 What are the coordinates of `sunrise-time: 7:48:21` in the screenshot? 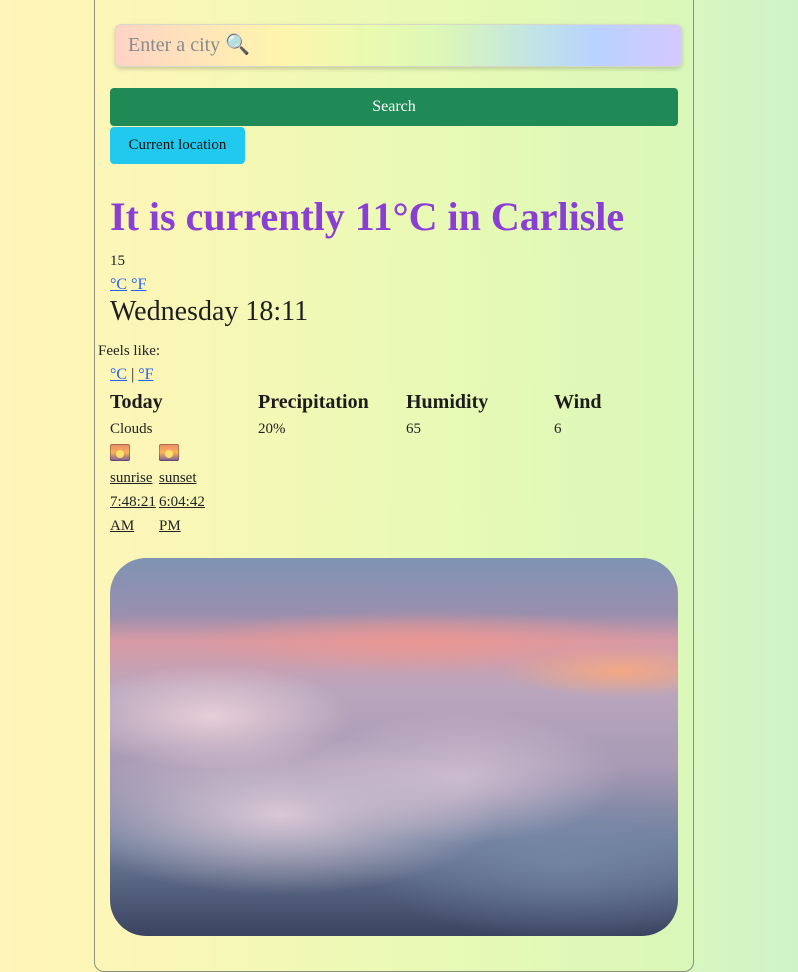 It's located at (133, 502).